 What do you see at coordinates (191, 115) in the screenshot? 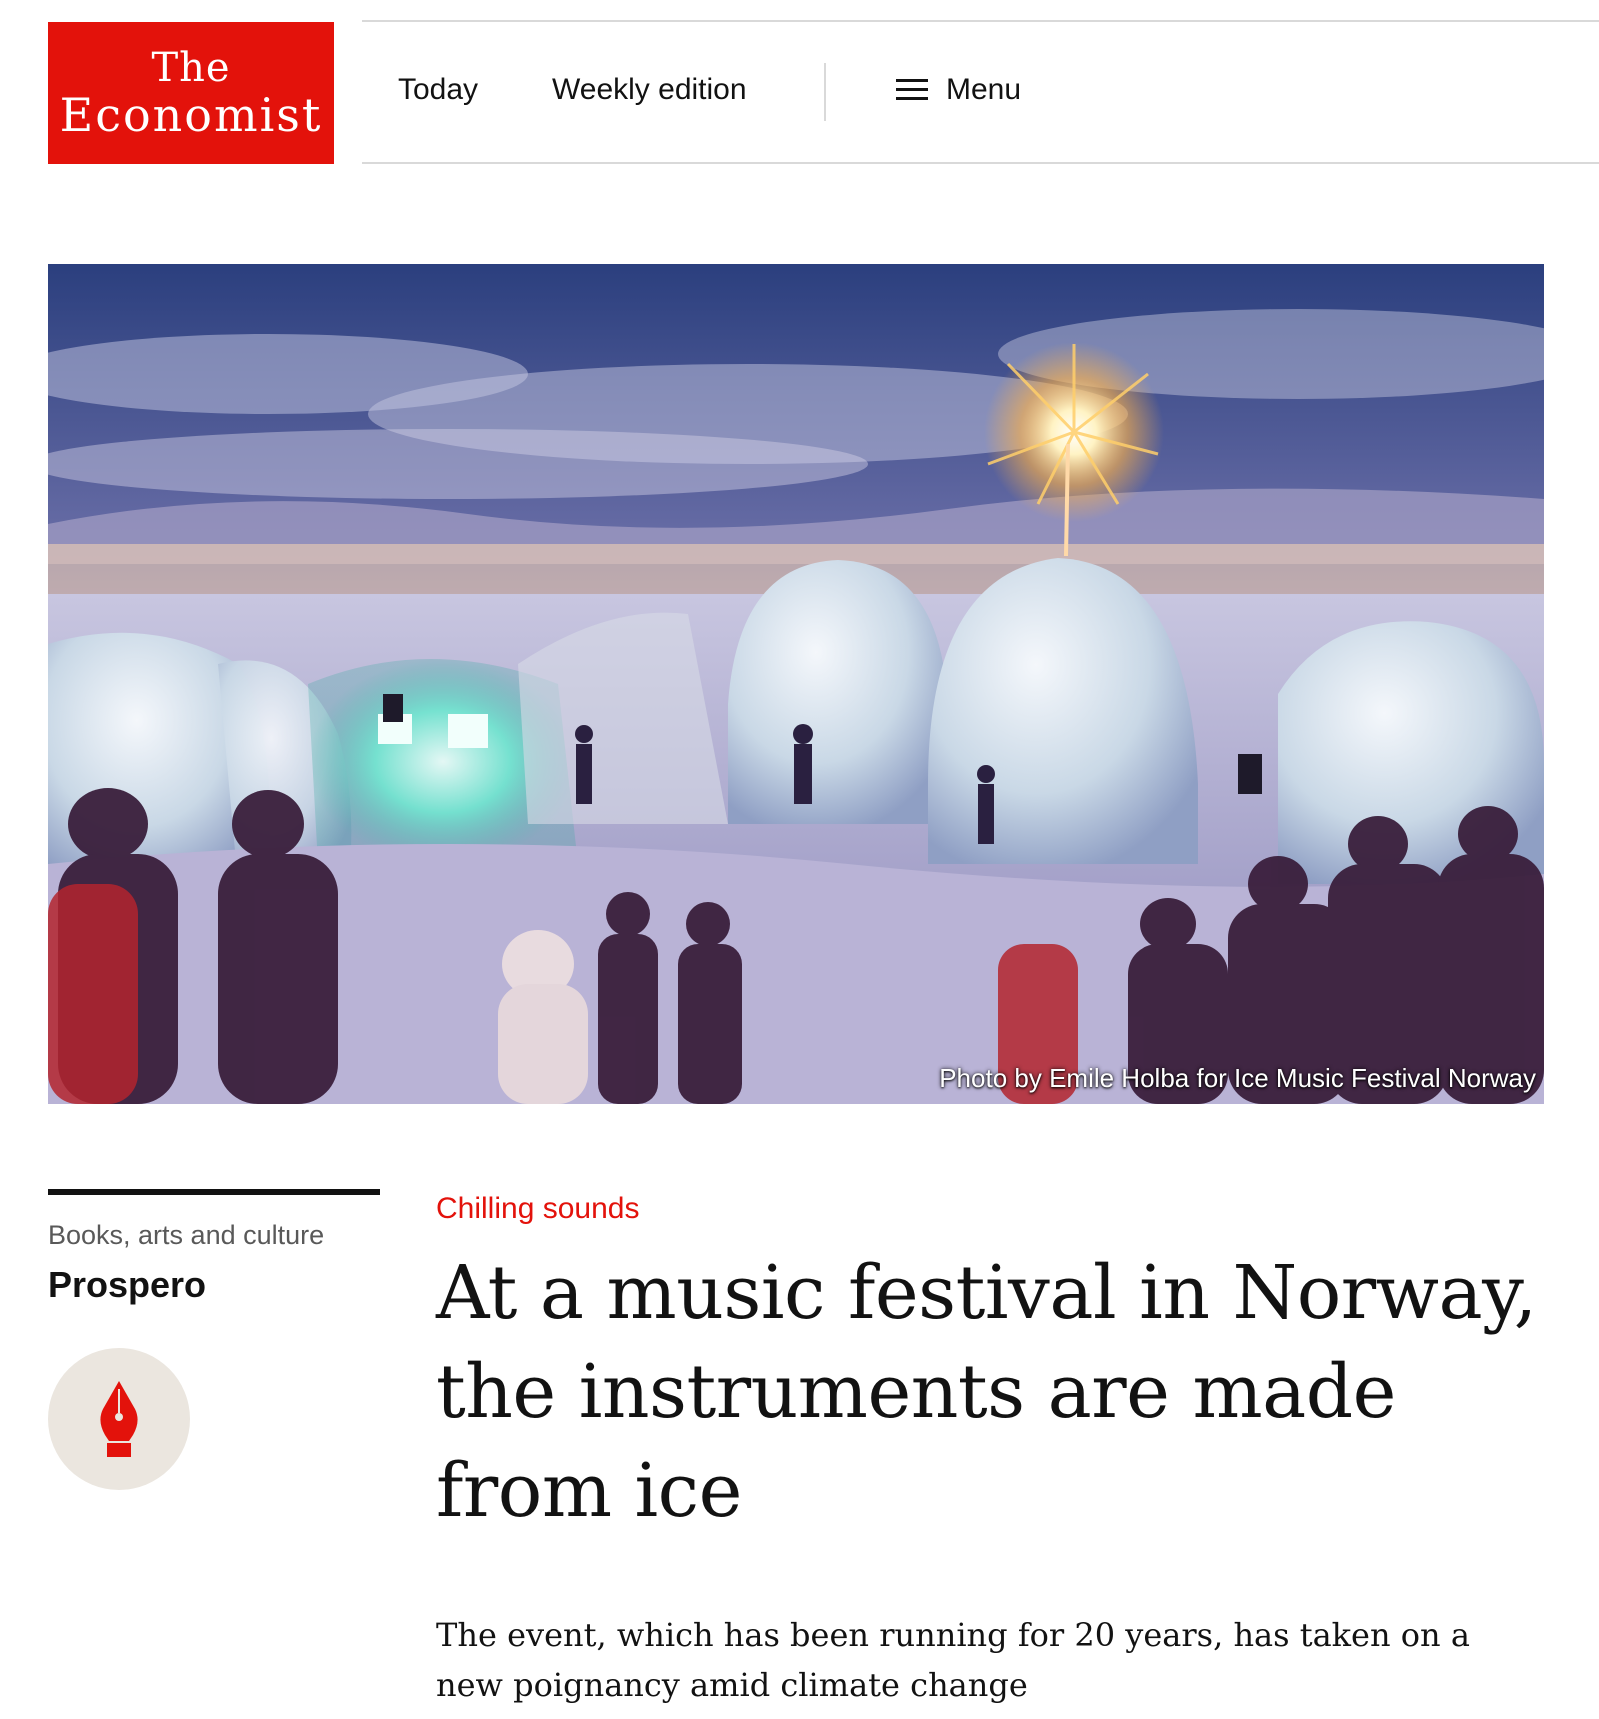
I see `logo-line-2: Economist` at bounding box center [191, 115].